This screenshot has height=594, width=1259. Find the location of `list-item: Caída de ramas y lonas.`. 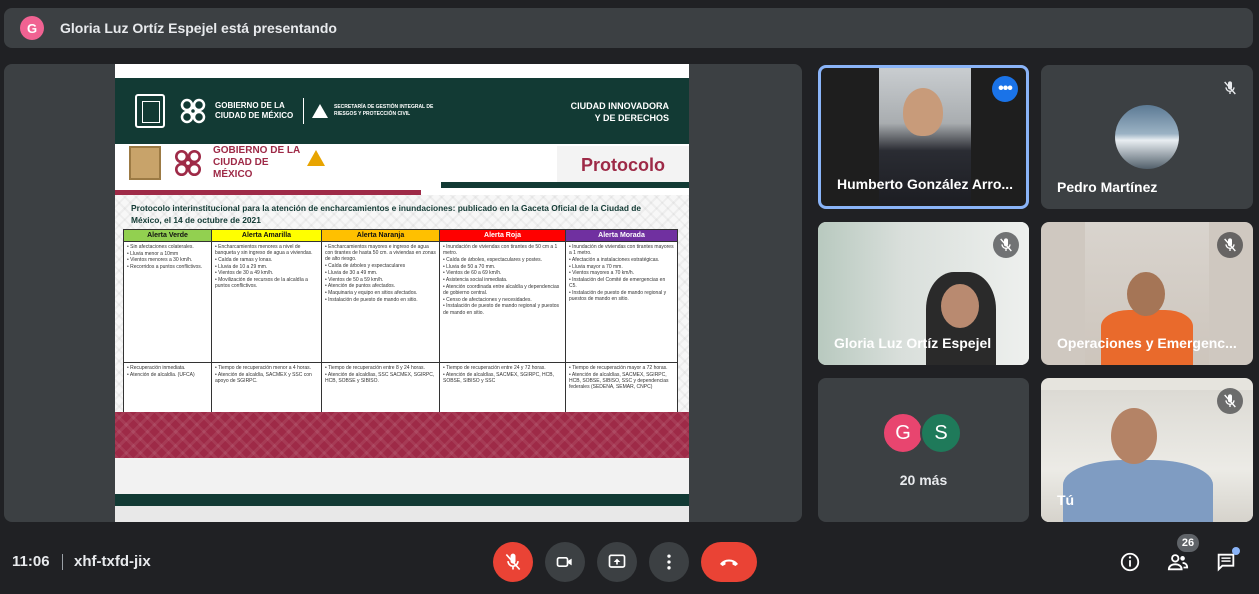

list-item: Caída de ramas y lonas. is located at coordinates (266, 260).